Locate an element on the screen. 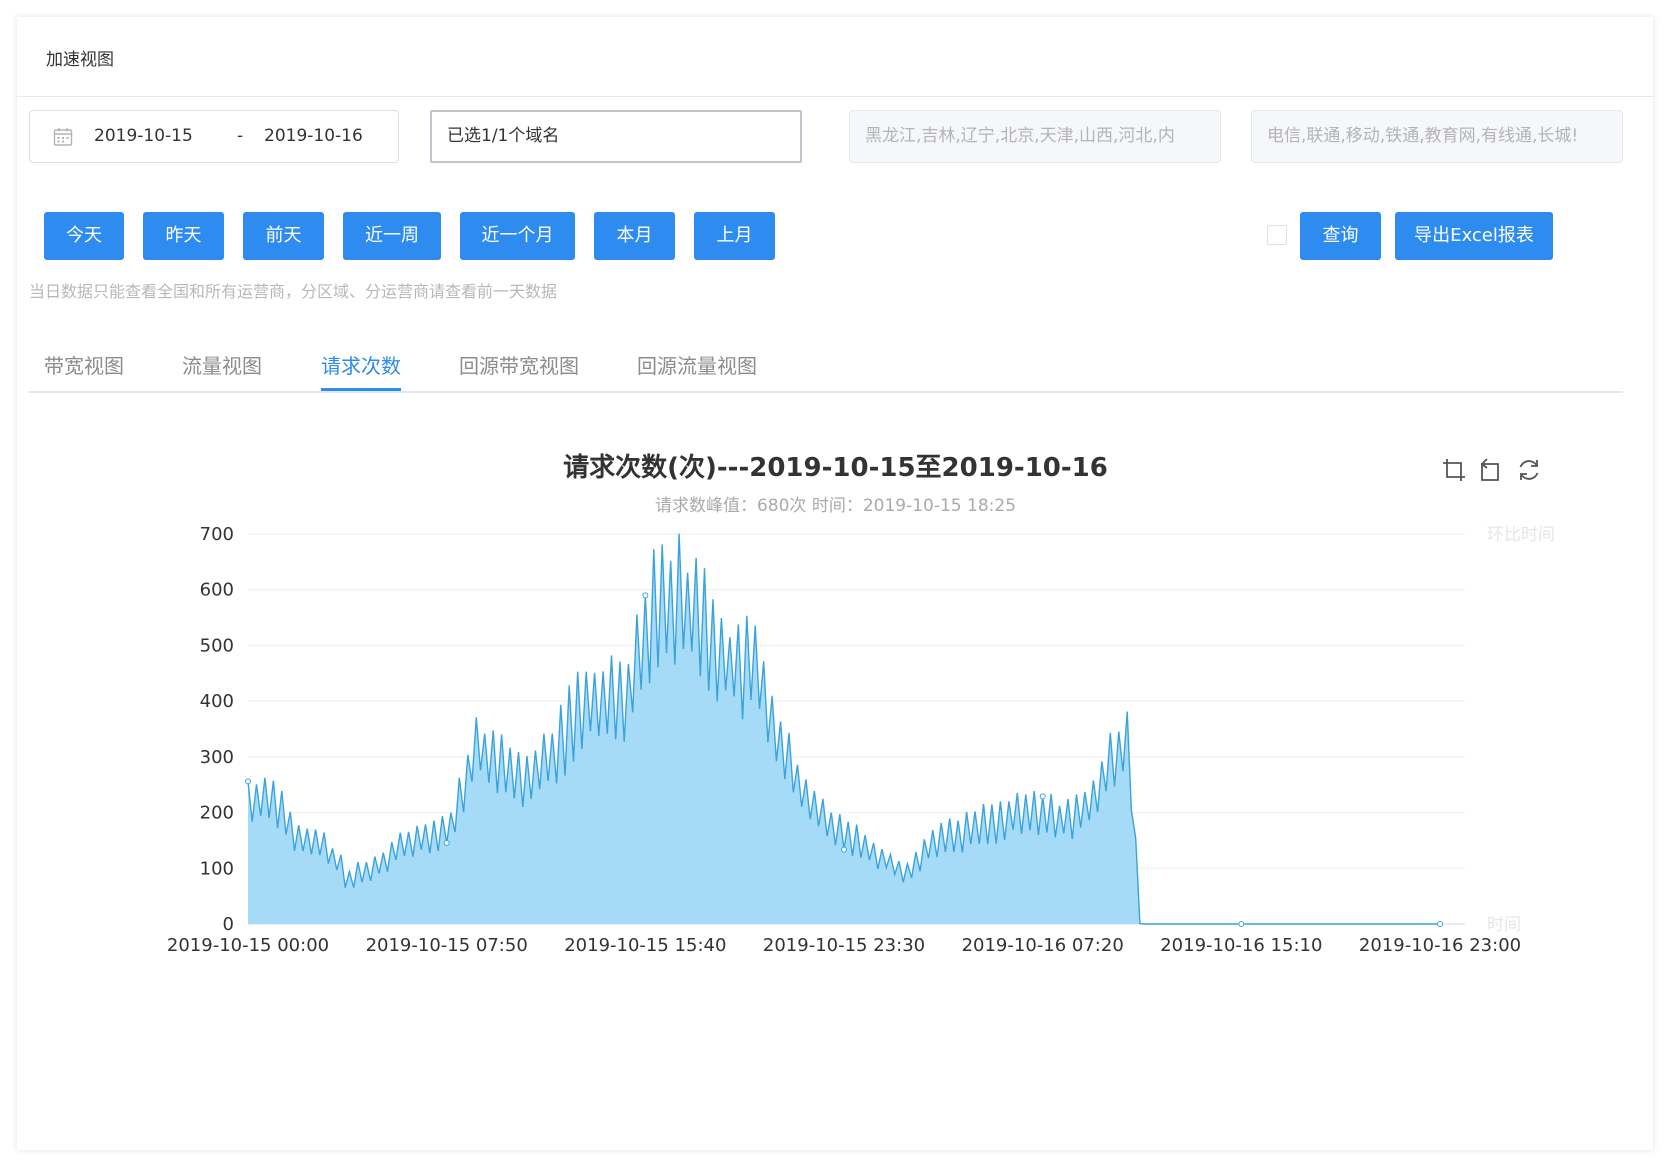 Image resolution: width=1671 pixels, height=1165 pixels. right-axis-top-label: 环比时间 is located at coordinates (1521, 535).